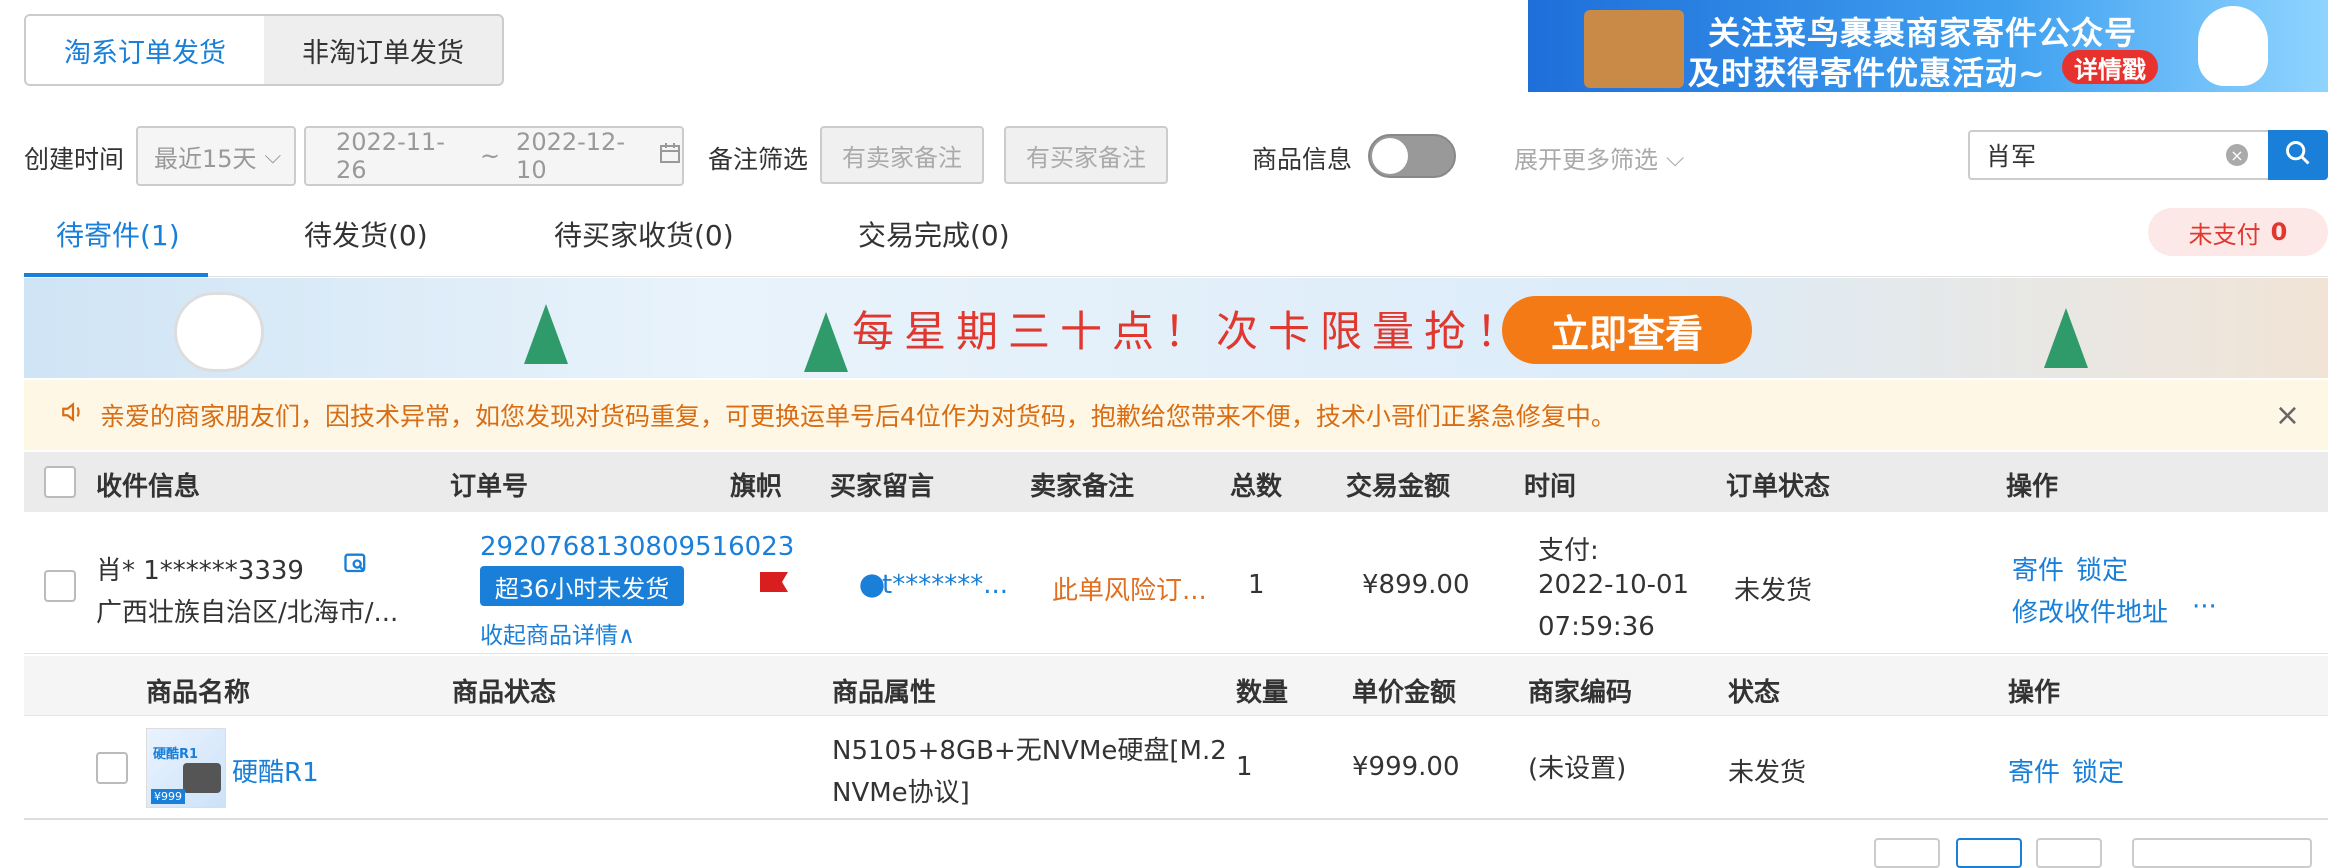 This screenshot has height=868, width=2344. I want to click on col-item-actions: 操作, so click(2034, 693).